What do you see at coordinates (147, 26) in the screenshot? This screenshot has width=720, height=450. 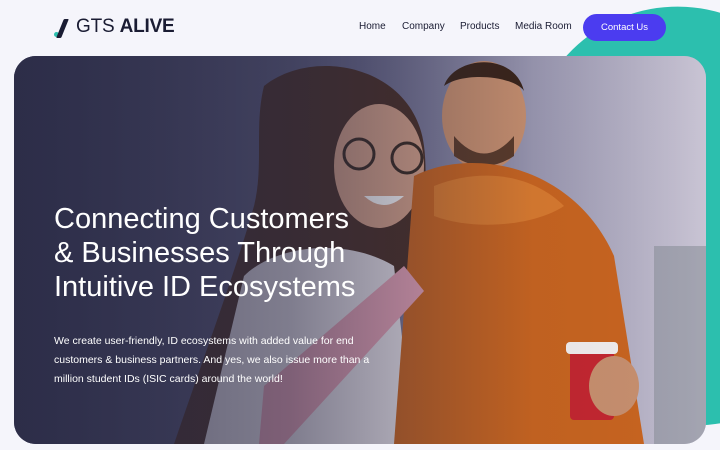 I see `logo-suffix: ALIVE` at bounding box center [147, 26].